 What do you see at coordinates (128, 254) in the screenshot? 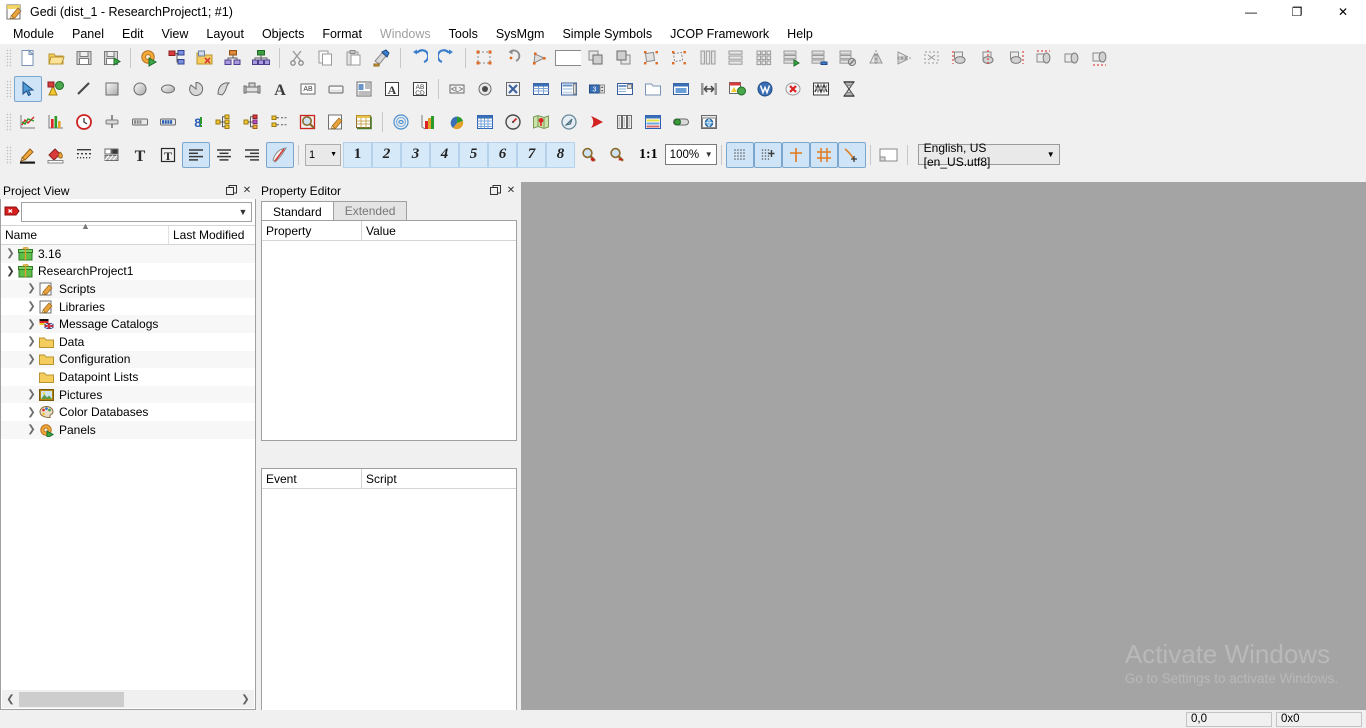
I see `tree-item-3-16: ❯ 3.16` at bounding box center [128, 254].